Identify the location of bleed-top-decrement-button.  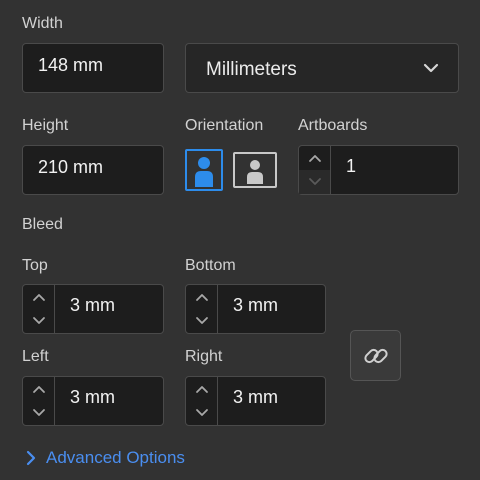
(38, 321).